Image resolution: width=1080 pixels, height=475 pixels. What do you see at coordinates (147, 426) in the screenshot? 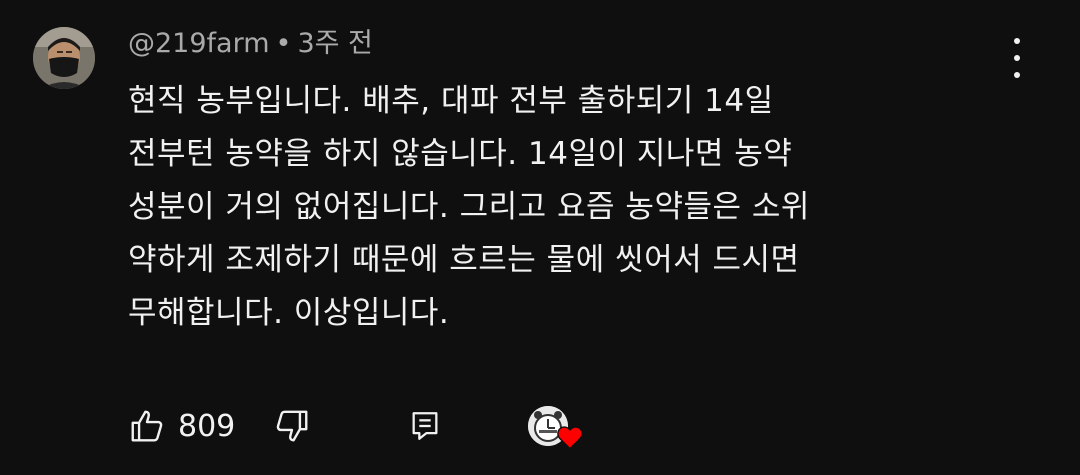
I see `thumbs-up-icon` at bounding box center [147, 426].